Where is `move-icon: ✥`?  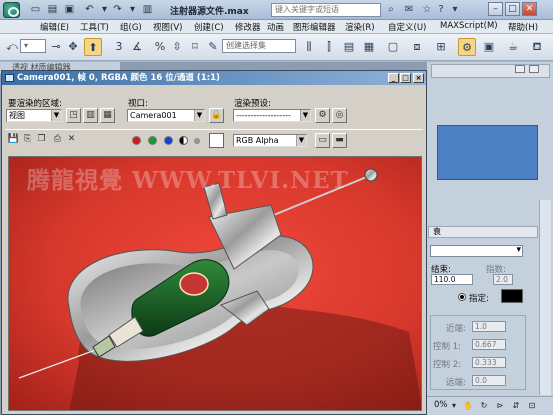
move-icon: ✥ is located at coordinates (73, 47).